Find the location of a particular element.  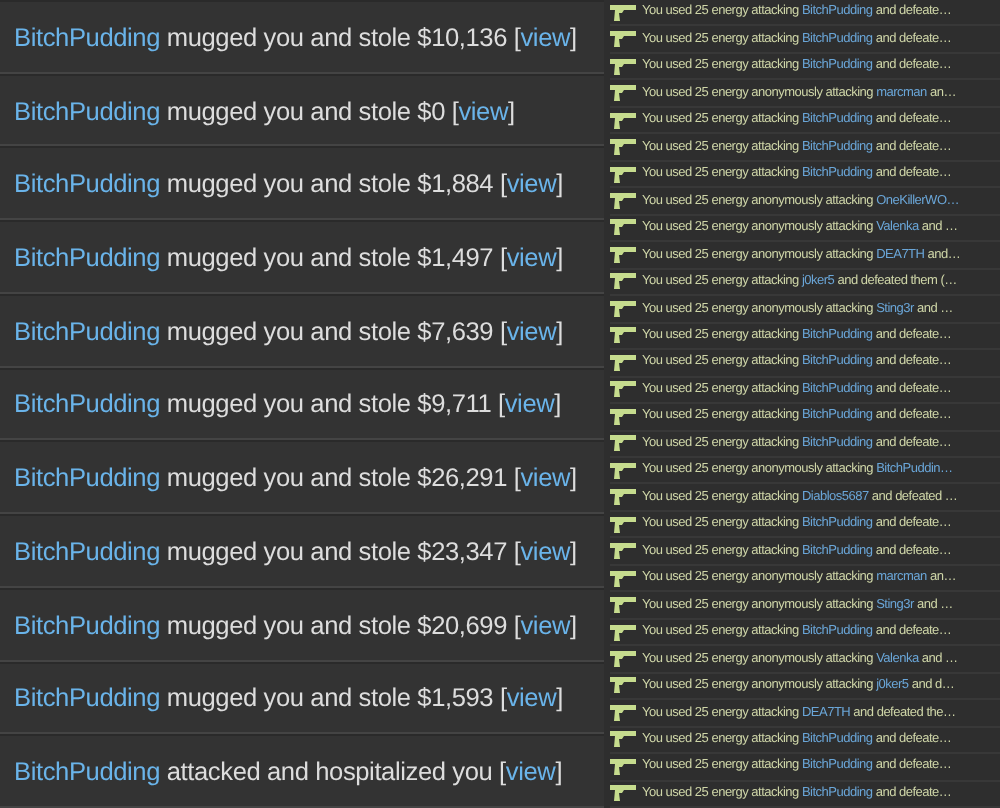

event-message: BitchPudding mugged you and stole $1,884 [view] is located at coordinates (288, 184).